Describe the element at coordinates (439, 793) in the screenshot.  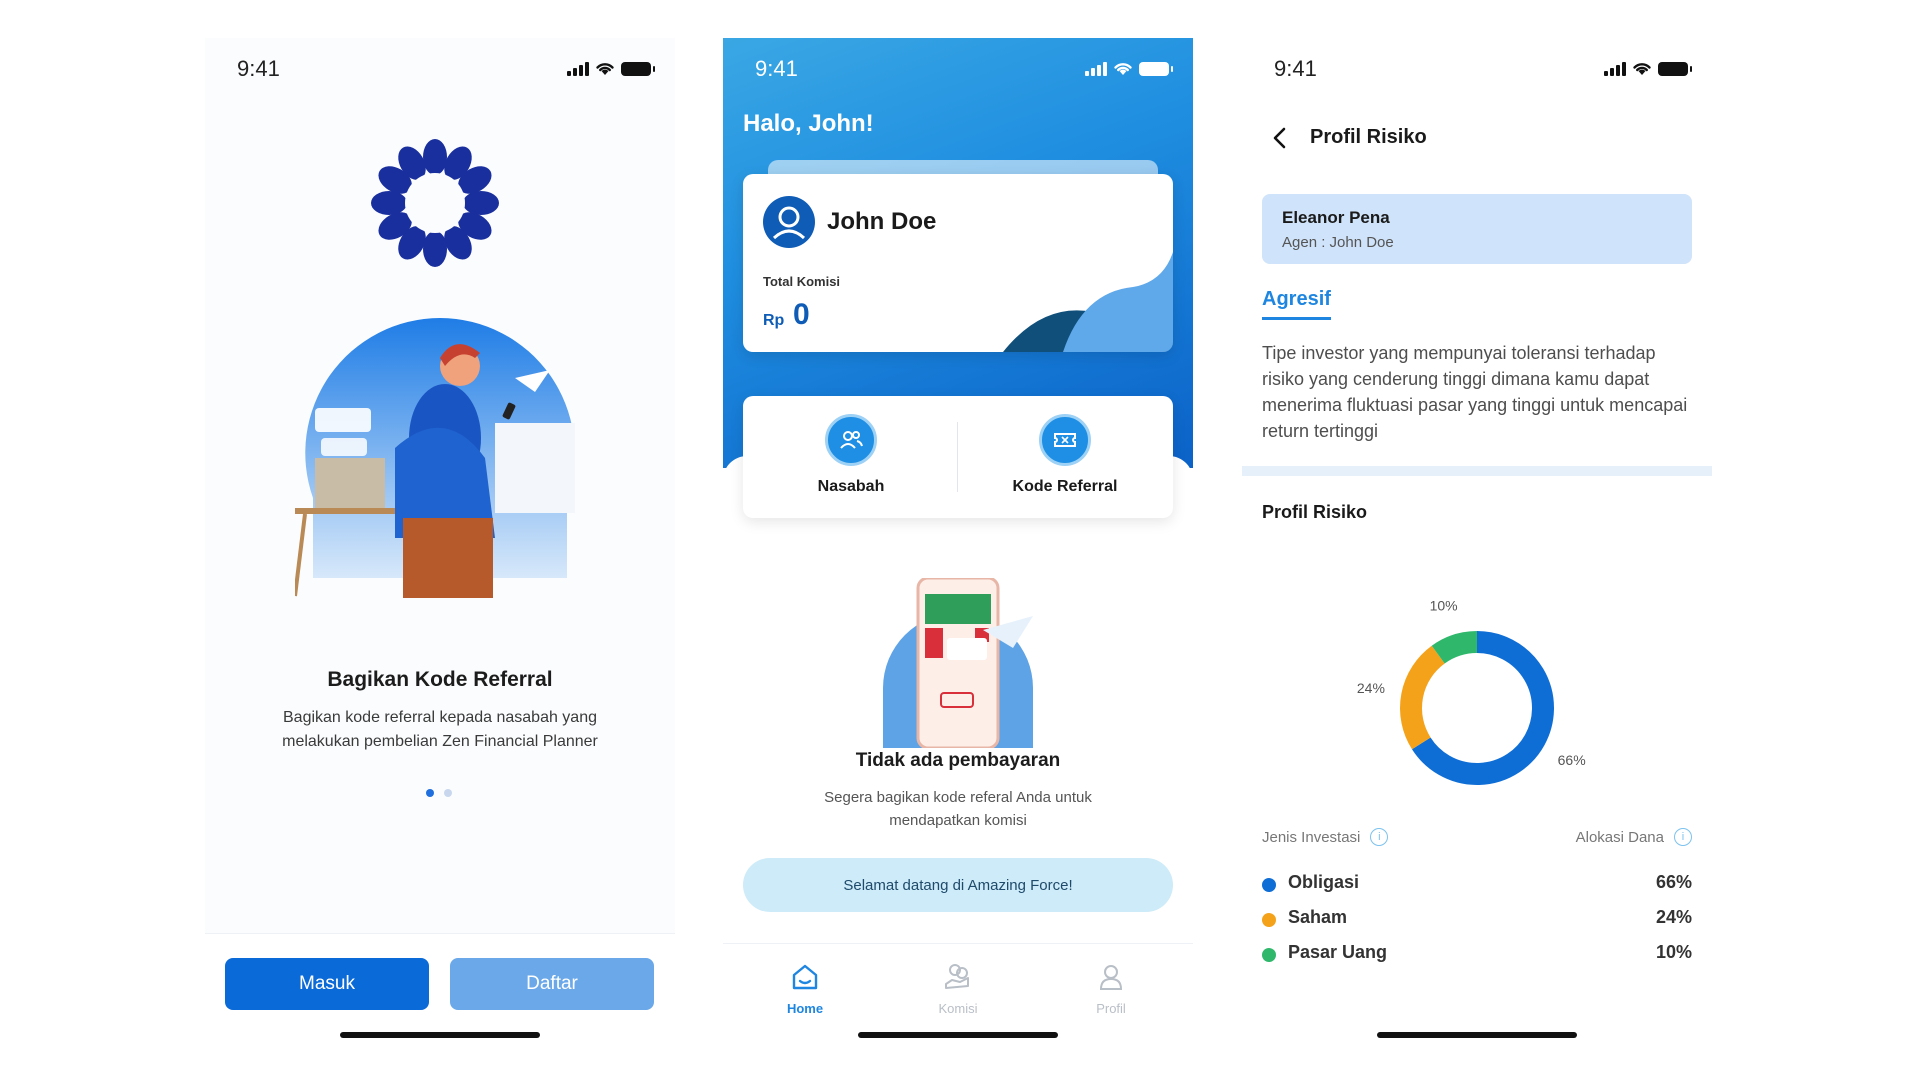
I see `page-indicator` at that location.